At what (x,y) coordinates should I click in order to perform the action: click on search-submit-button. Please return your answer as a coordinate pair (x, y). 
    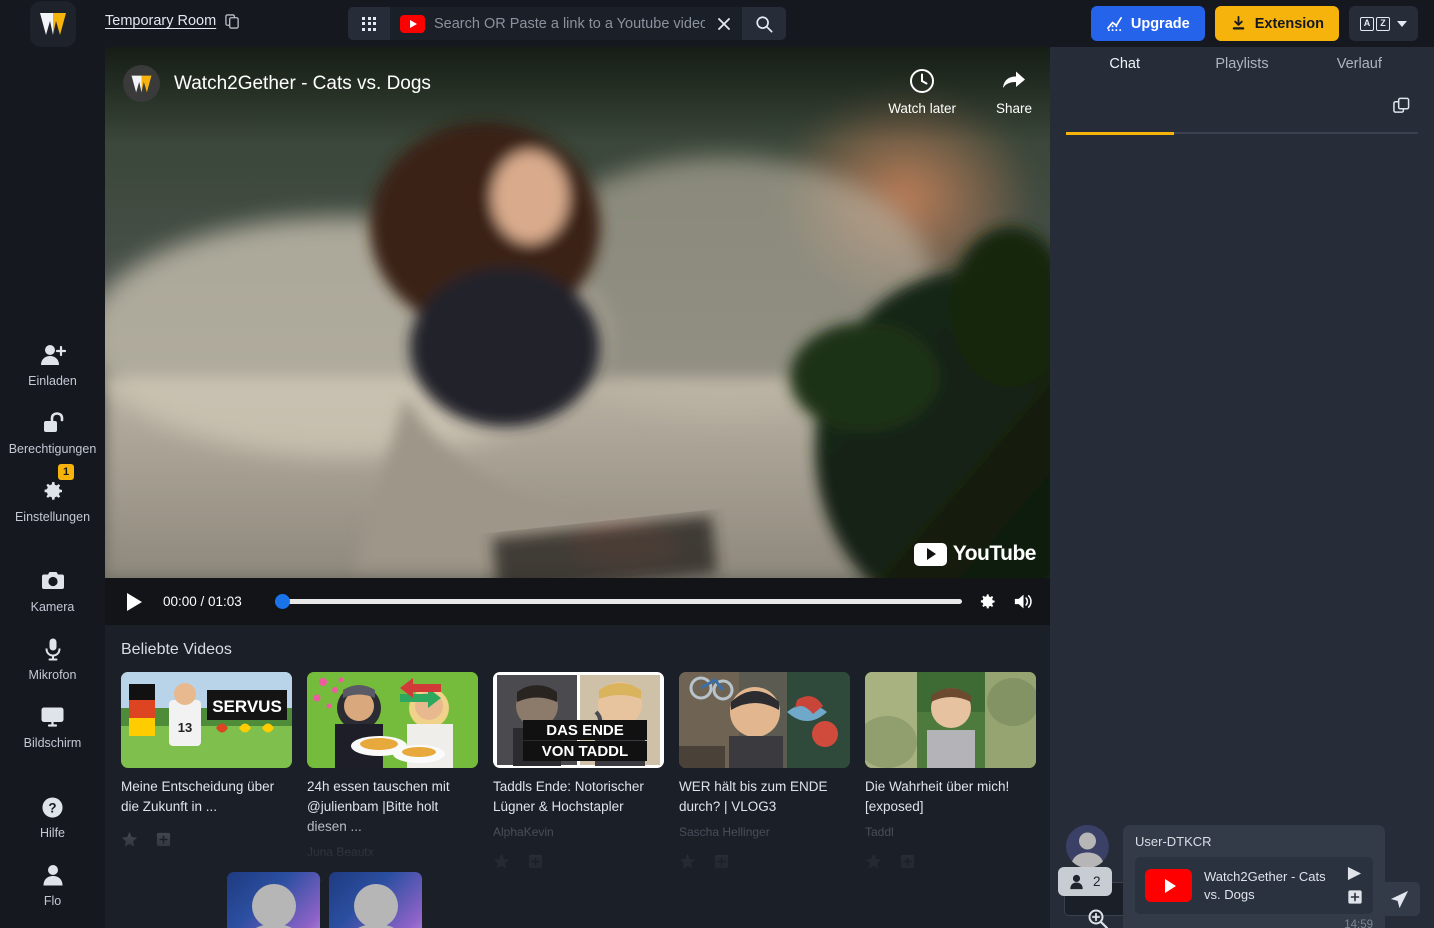
    Looking at the image, I should click on (764, 23).